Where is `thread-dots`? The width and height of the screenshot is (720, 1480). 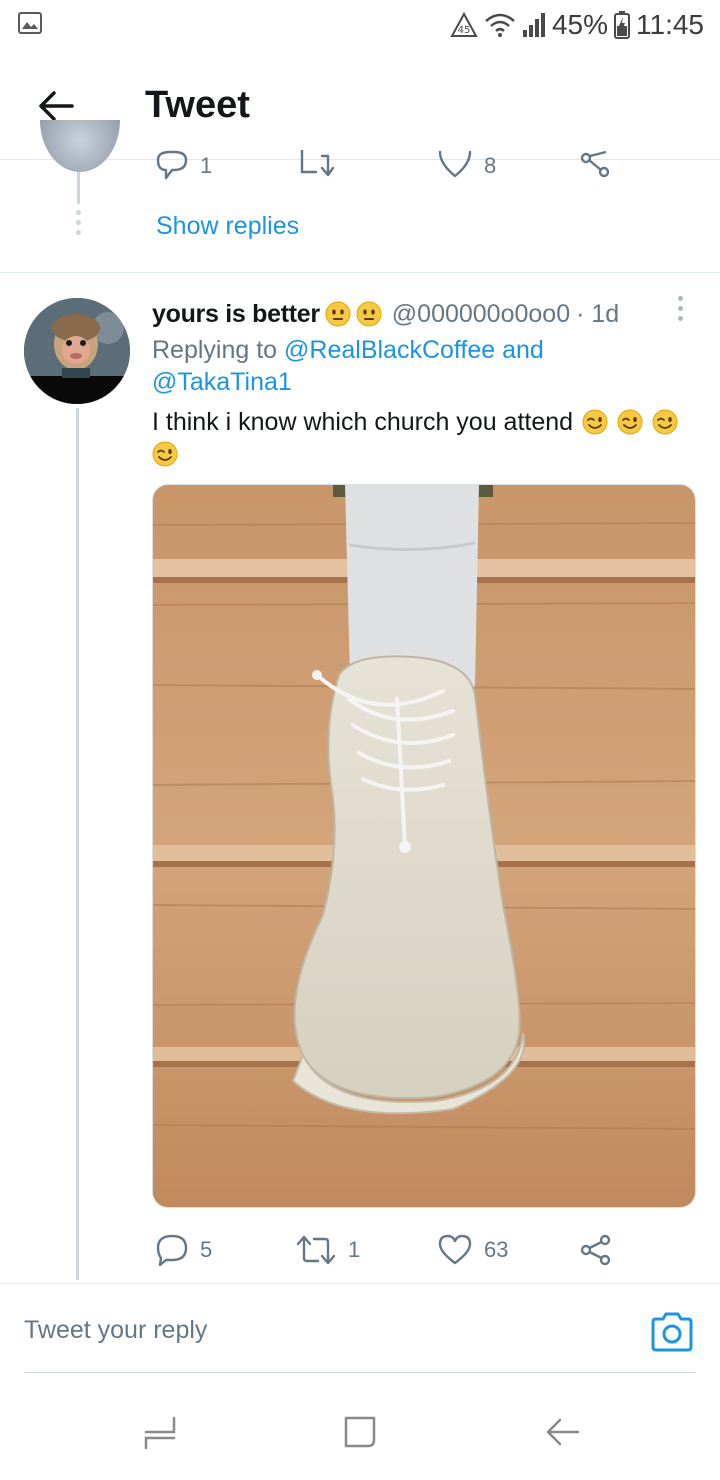
thread-dots is located at coordinates (78, 225).